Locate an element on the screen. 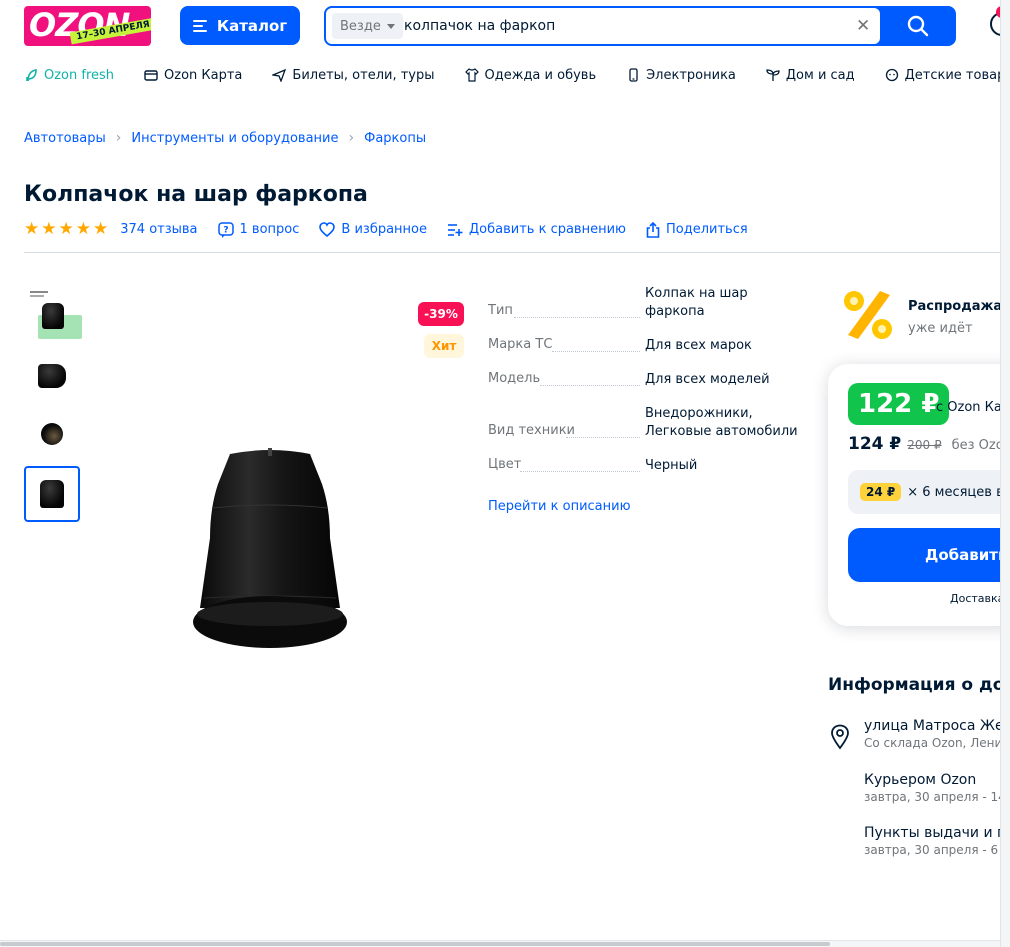 The image size is (1010, 947). delivery-address: улица Матроса Же Со склада Ozon, Лени is located at coordinates (934, 734).